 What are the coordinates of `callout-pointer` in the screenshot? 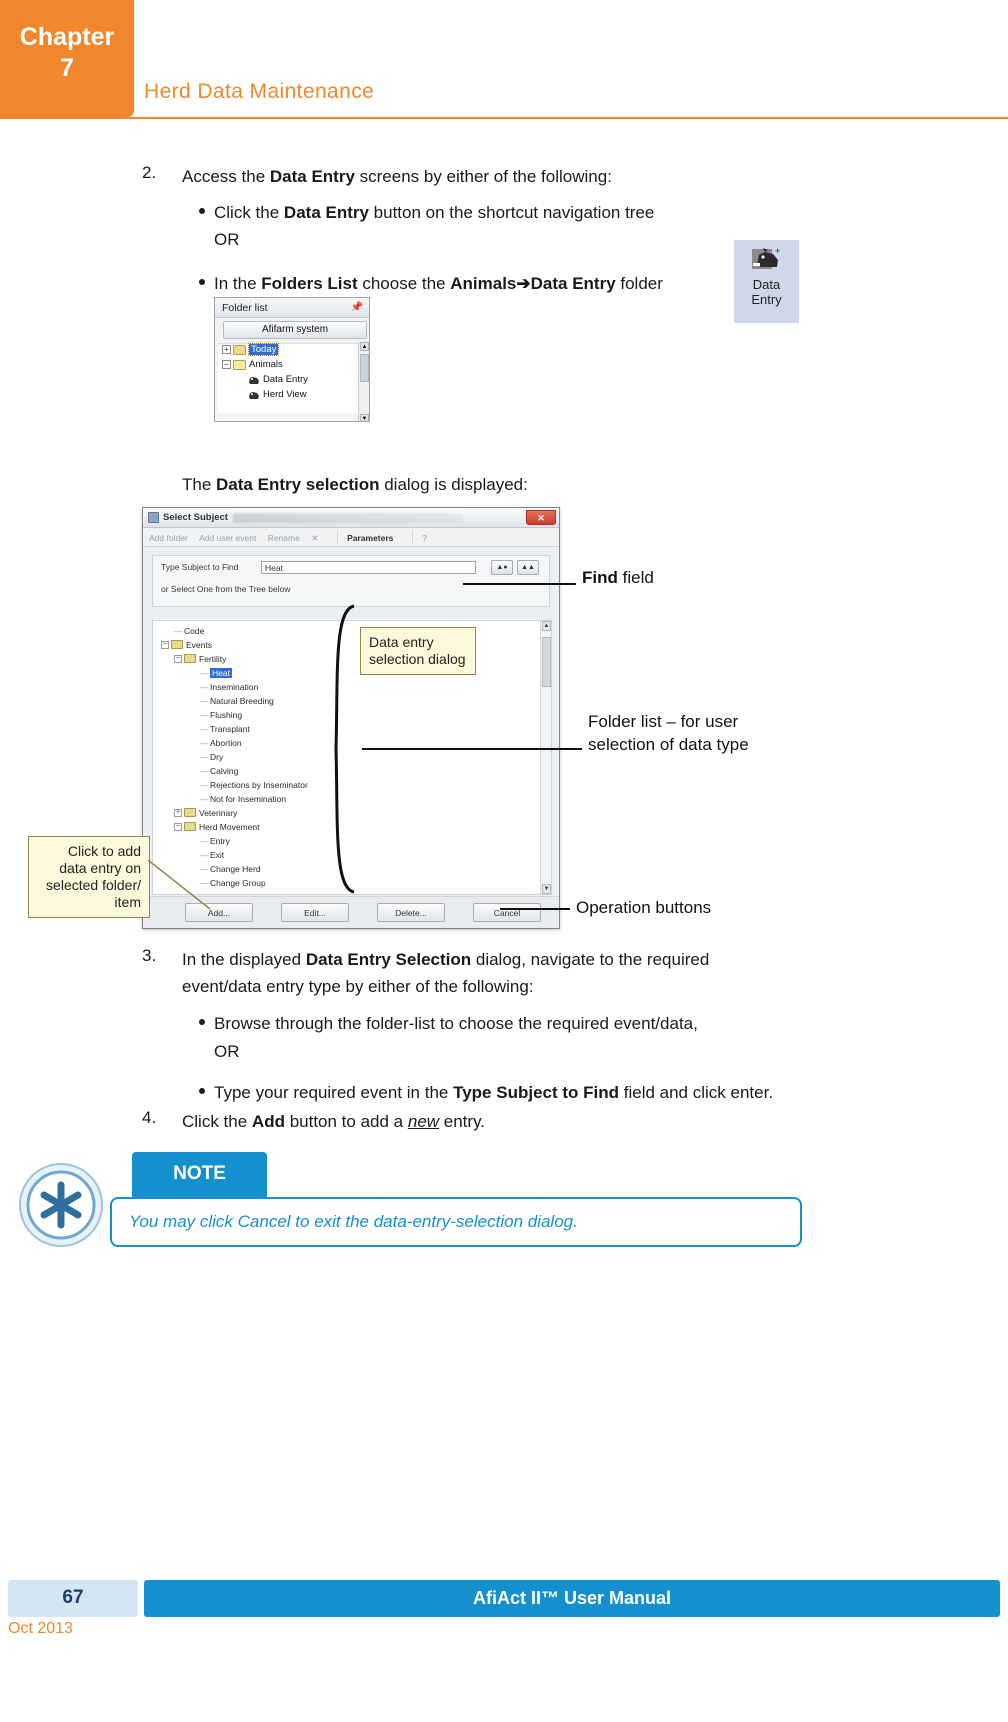 It's located at (179, 885).